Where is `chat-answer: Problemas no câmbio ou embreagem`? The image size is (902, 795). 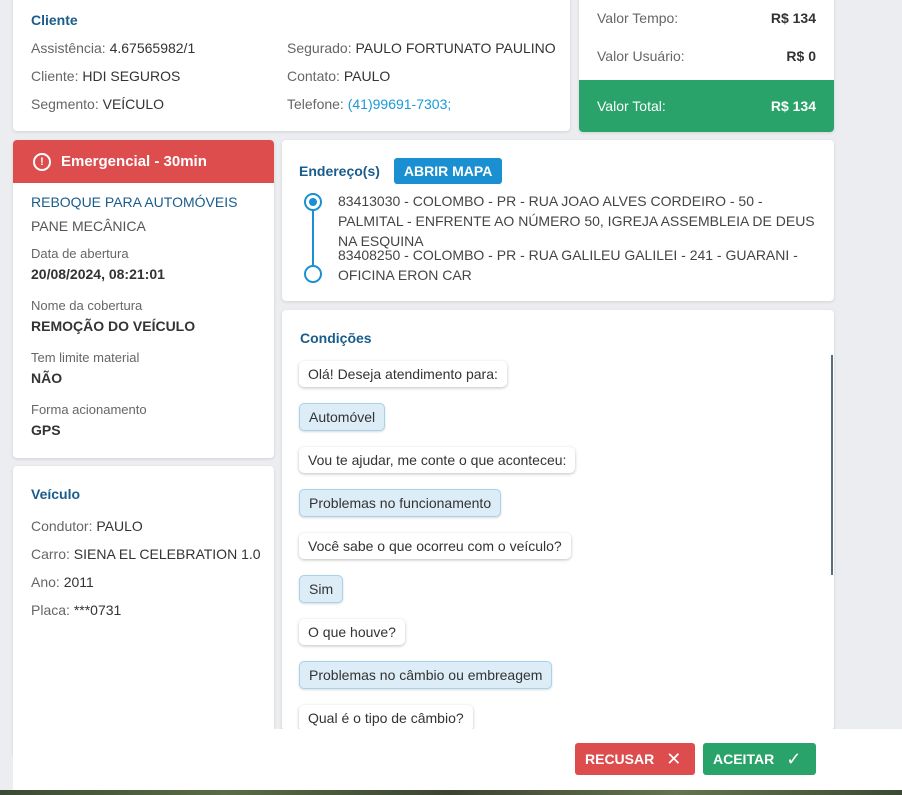
chat-answer: Problemas no câmbio ou embreagem is located at coordinates (426, 675).